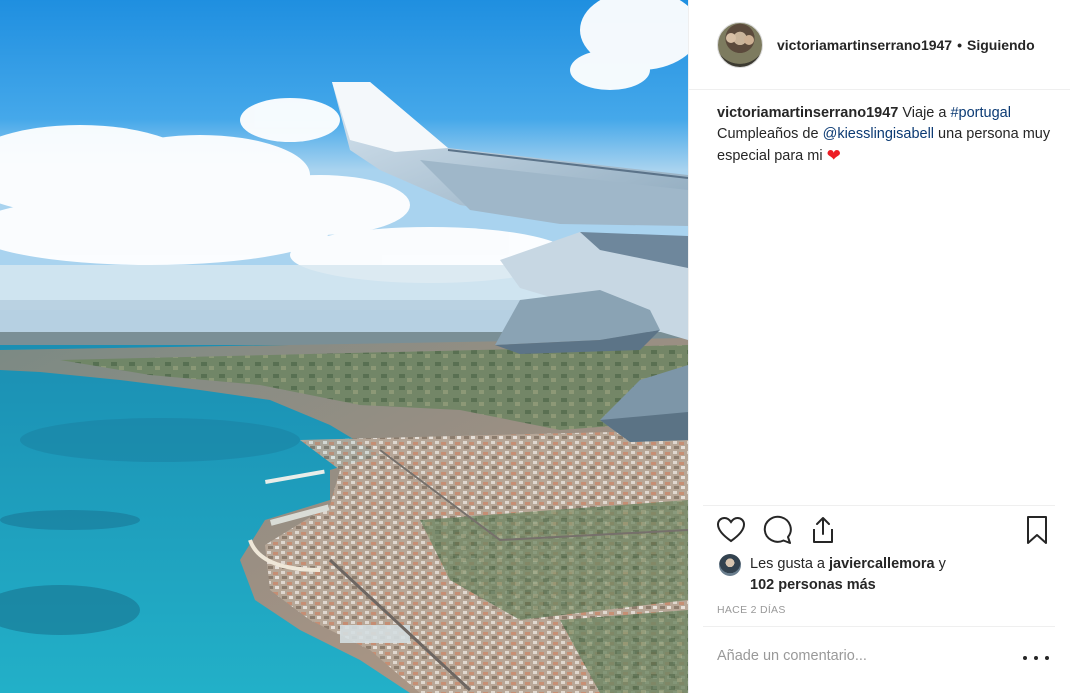 This screenshot has width=1070, height=693. I want to click on likes-others-link: 102 personas más, so click(813, 585).